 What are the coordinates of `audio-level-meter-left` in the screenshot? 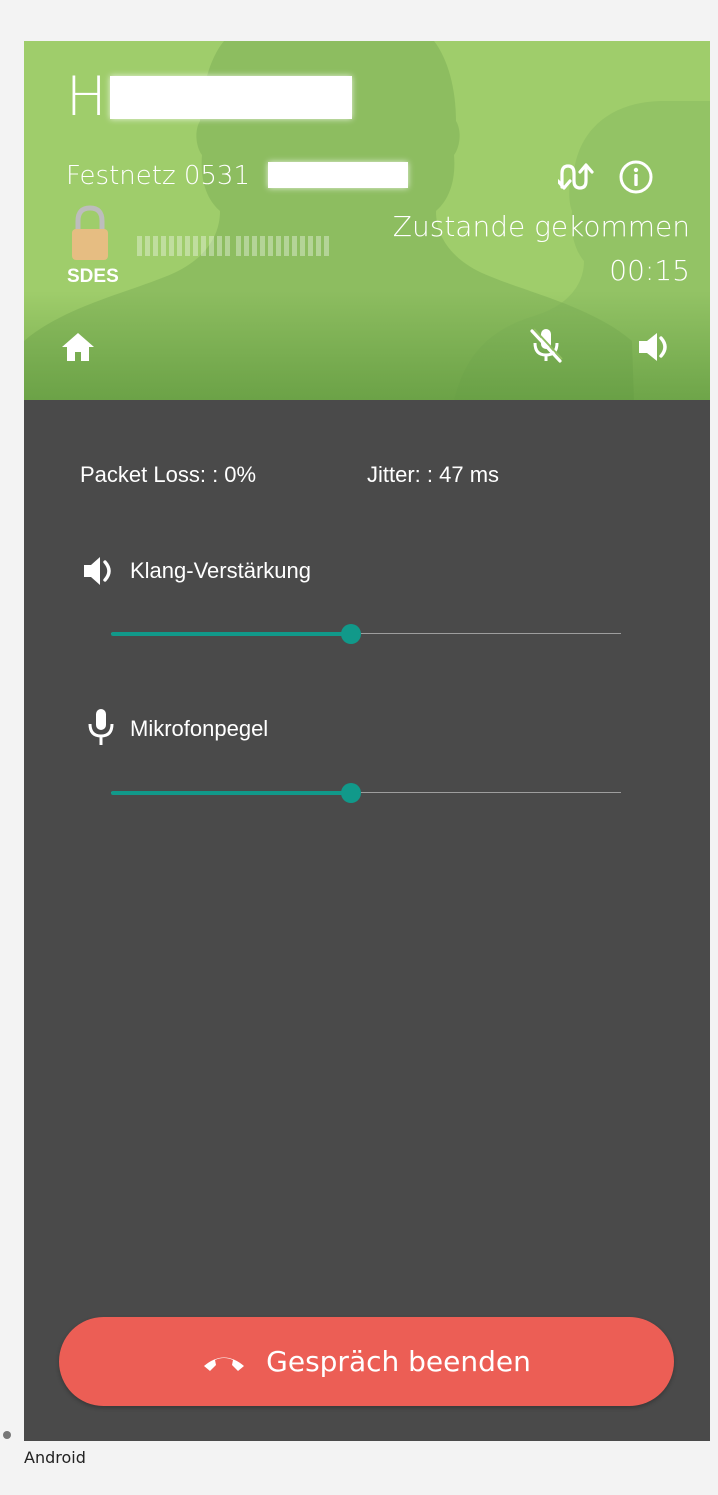 It's located at (183, 246).